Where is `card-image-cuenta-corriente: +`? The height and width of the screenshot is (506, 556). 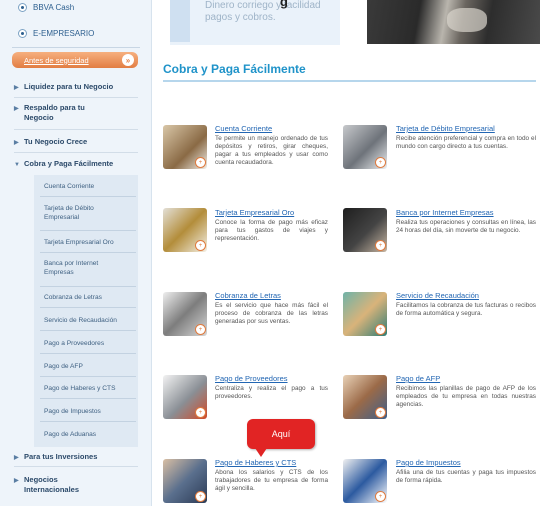
card-image-cuenta-corriente: + is located at coordinates (185, 147).